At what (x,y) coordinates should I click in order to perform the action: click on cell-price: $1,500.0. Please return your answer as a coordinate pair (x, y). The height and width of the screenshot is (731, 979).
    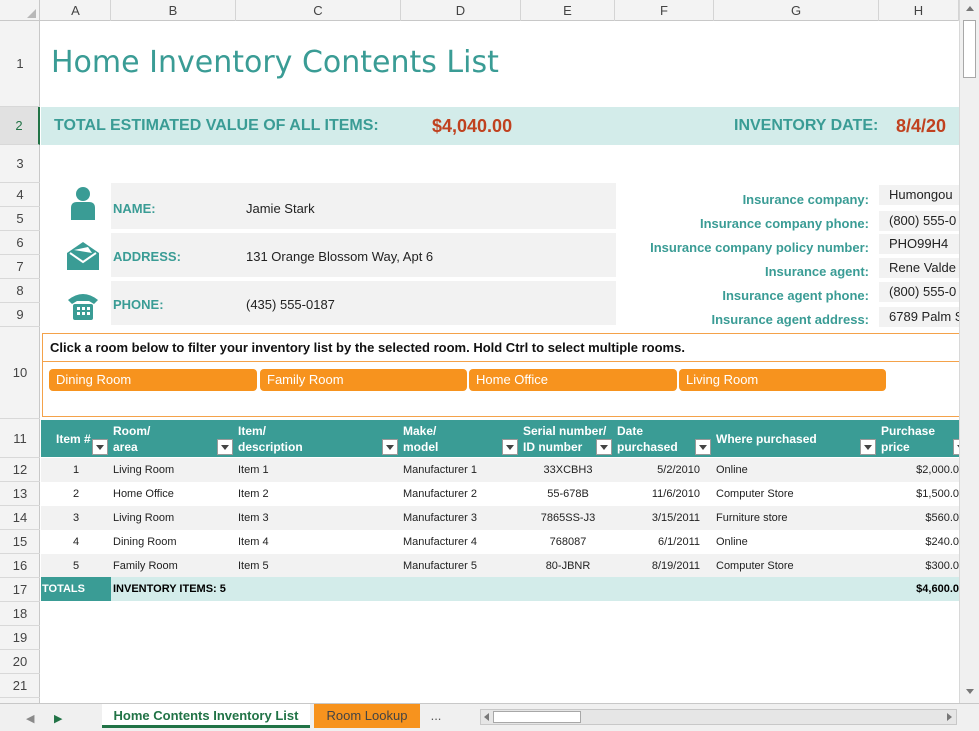
    Looking at the image, I should click on (919, 494).